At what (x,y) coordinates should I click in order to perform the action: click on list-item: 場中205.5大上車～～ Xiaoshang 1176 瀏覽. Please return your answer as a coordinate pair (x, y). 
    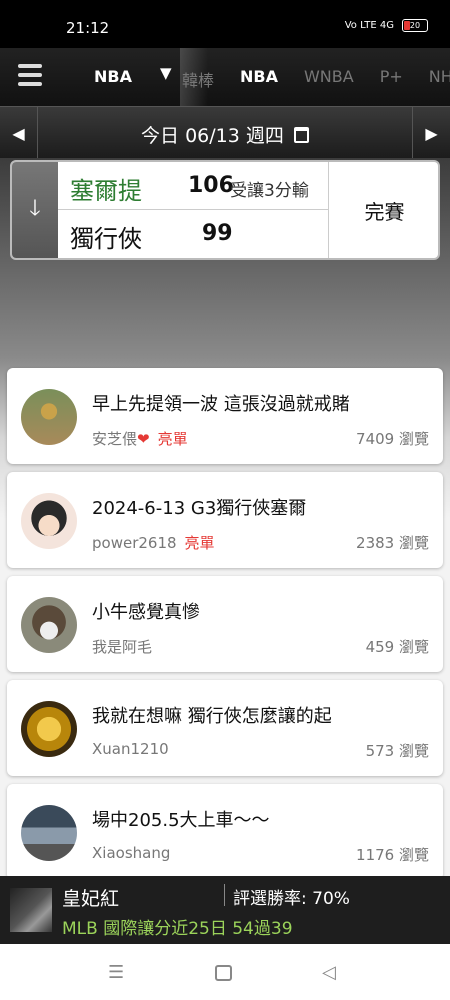
    Looking at the image, I should click on (225, 830).